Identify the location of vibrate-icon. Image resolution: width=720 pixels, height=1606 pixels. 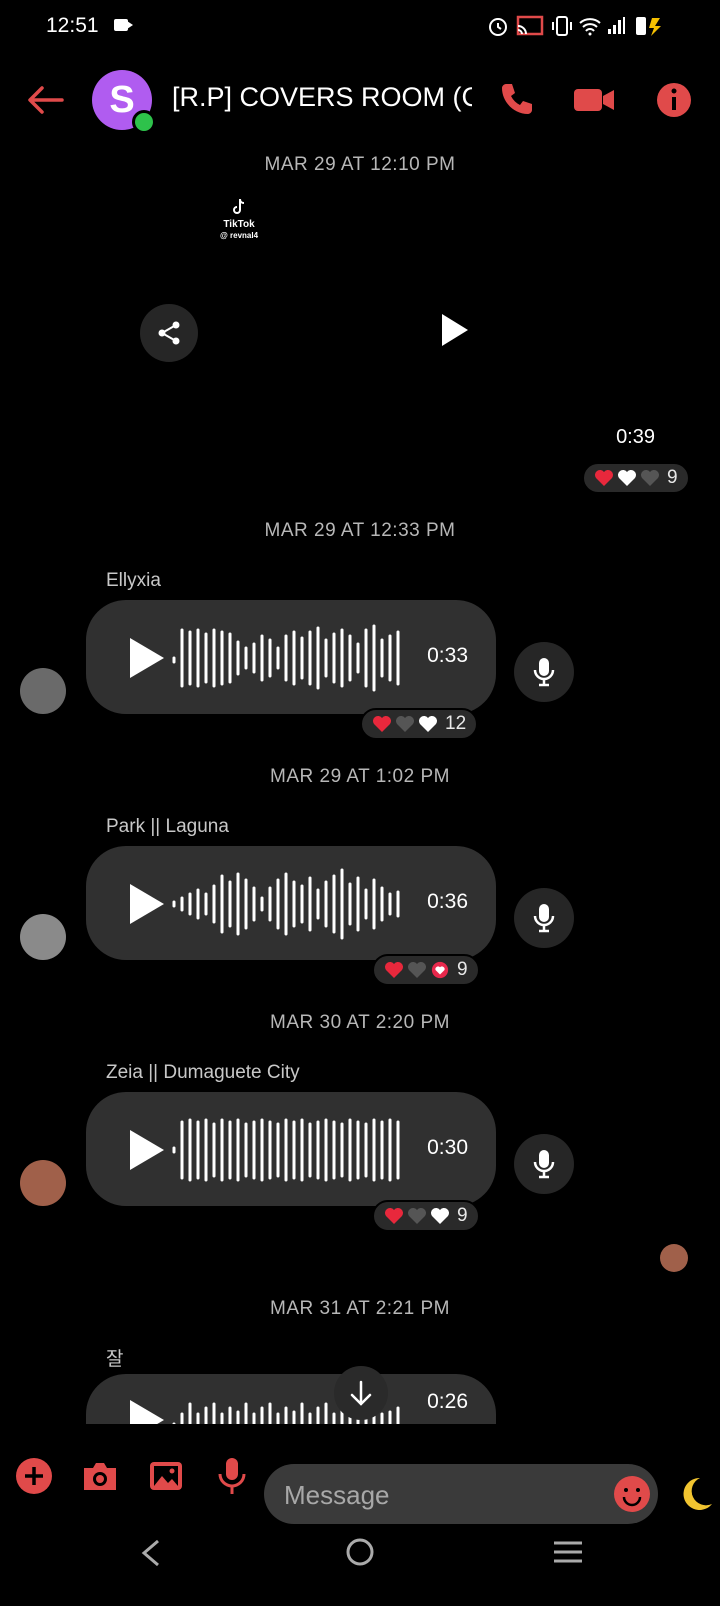
(562, 26).